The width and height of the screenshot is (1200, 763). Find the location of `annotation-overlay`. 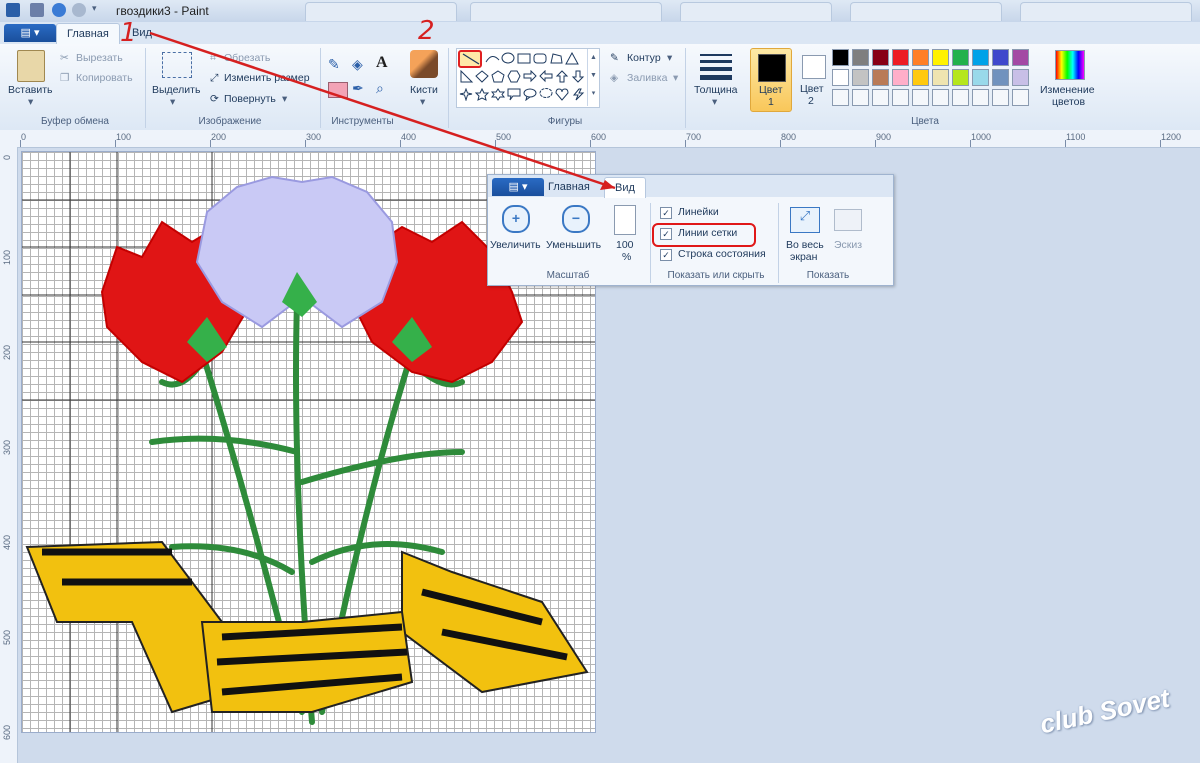

annotation-overlay is located at coordinates (382, 110).